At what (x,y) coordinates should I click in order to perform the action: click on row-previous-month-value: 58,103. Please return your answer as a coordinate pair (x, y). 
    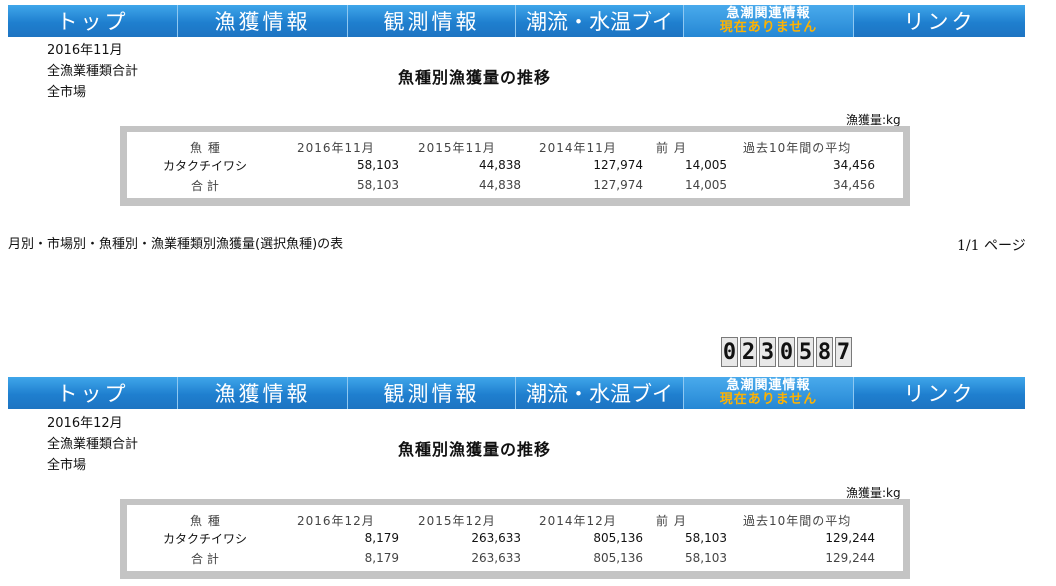
    Looking at the image, I should click on (706, 538).